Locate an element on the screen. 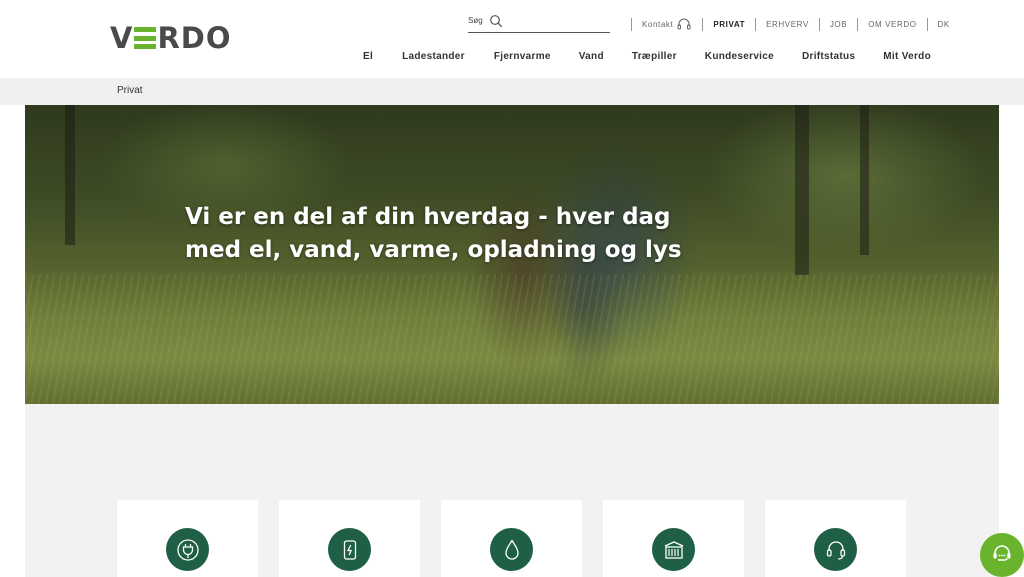  nav-item-ladestander: Ladestander is located at coordinates (433, 56).